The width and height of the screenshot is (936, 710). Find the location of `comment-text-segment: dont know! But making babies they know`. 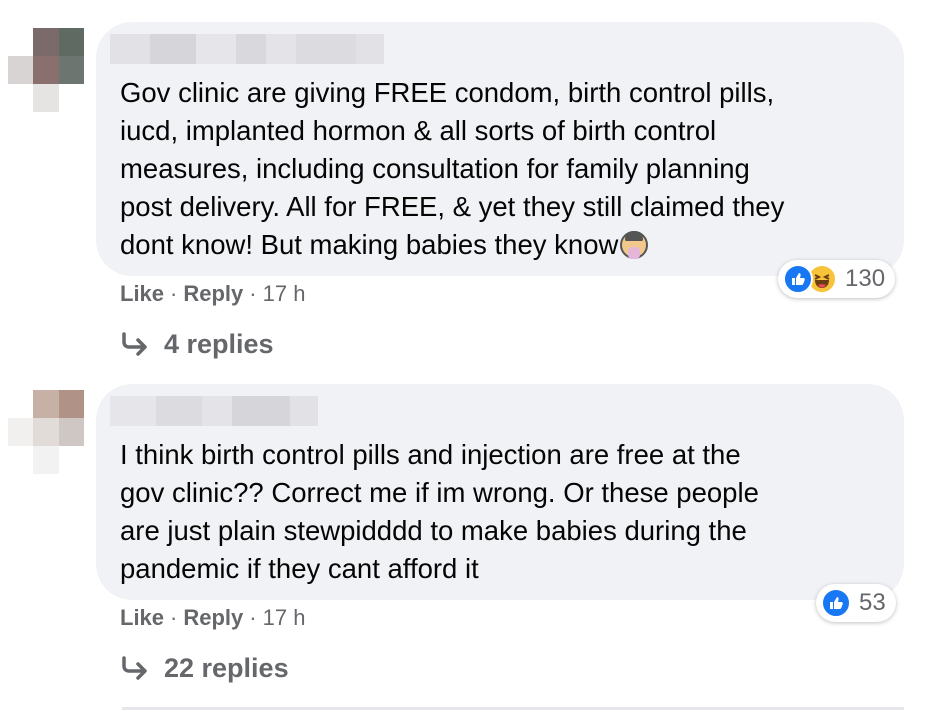

comment-text-segment: dont know! But making babies they know is located at coordinates (369, 244).